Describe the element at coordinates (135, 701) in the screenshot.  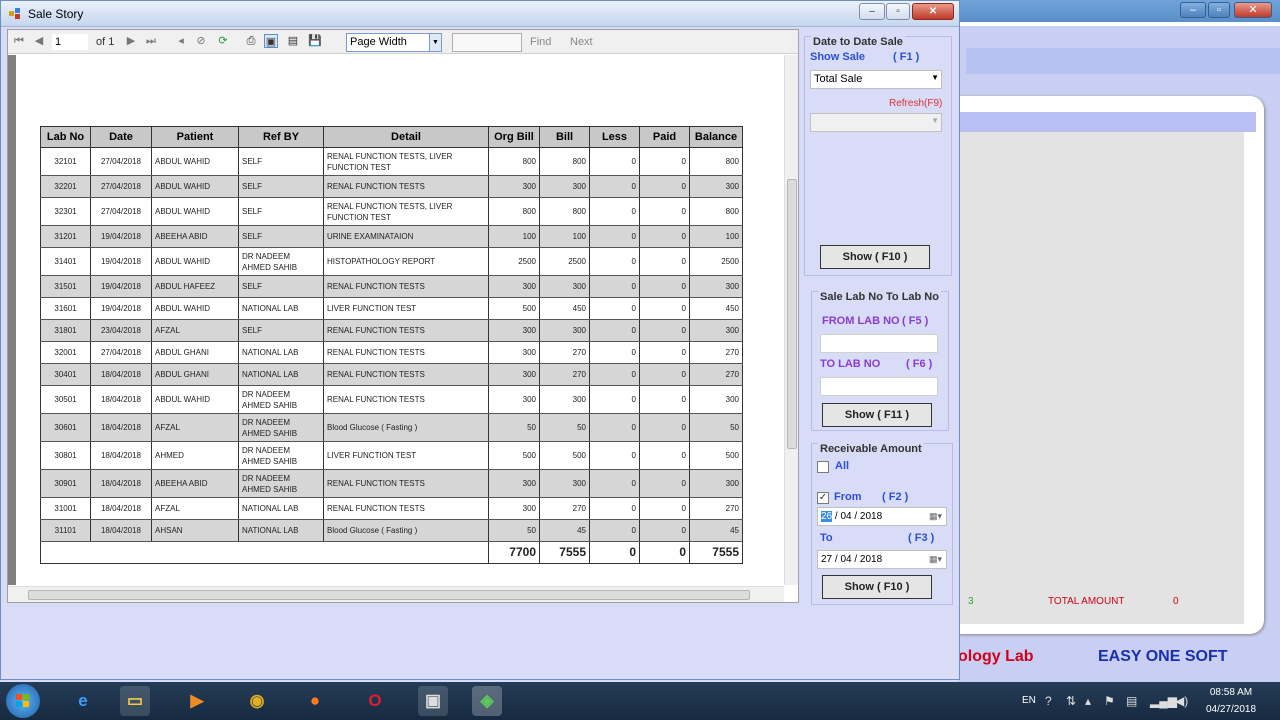
I see `file-explorer-icon: ▭` at that location.